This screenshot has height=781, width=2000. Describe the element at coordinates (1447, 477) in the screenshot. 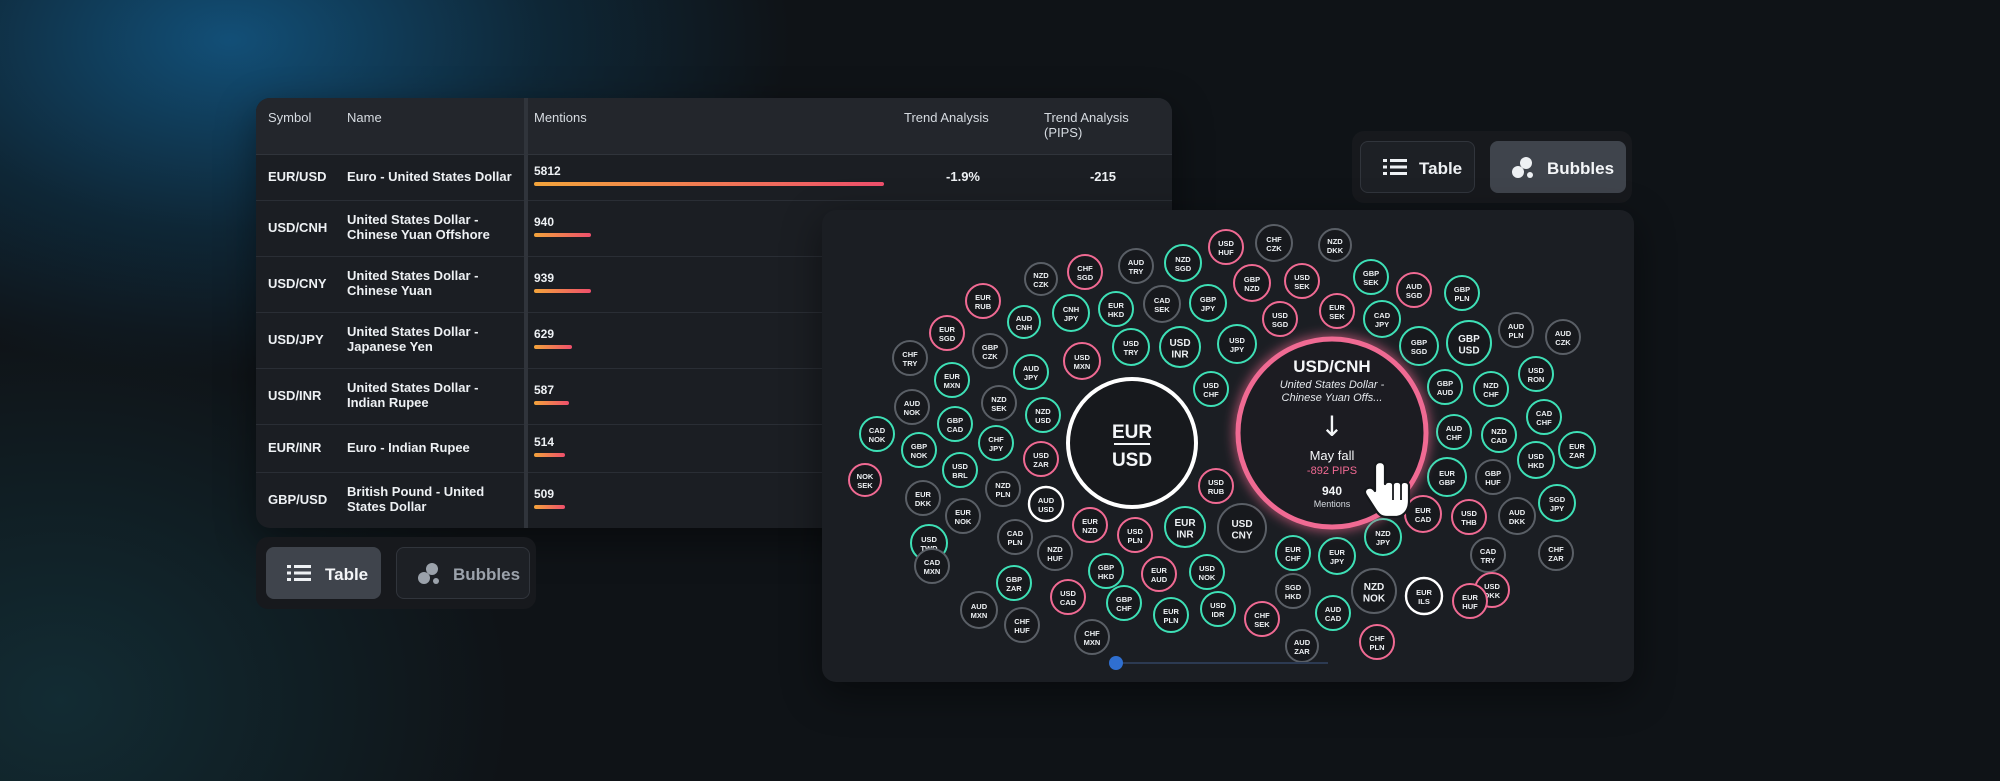

I see `bubble-eur-gbp: EURGBP` at that location.